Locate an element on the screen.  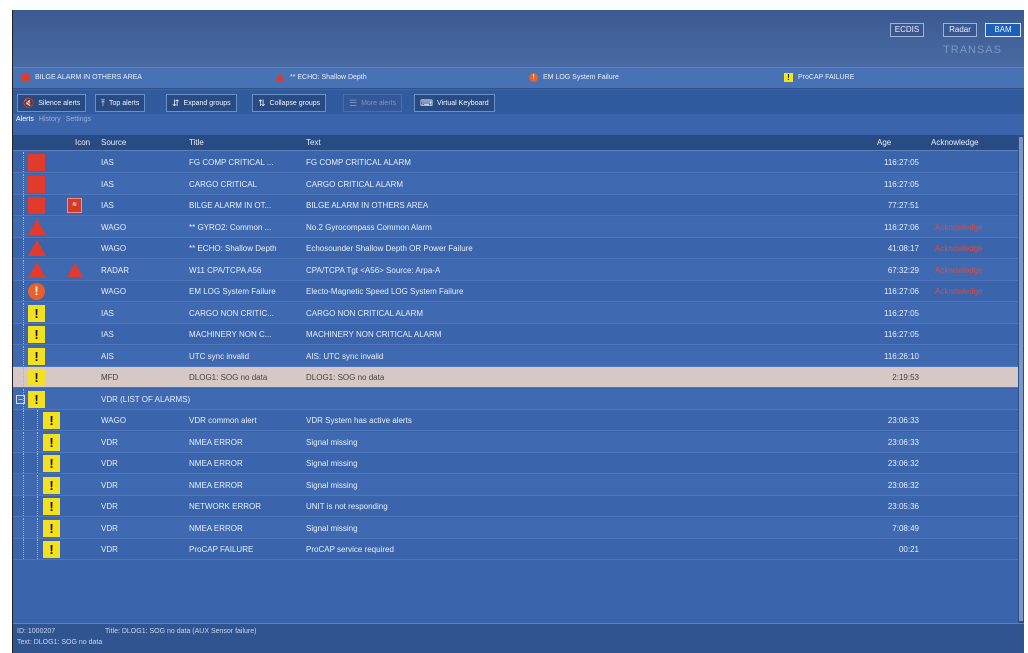
vertical-scrollbar is located at coordinates (1021, 379).